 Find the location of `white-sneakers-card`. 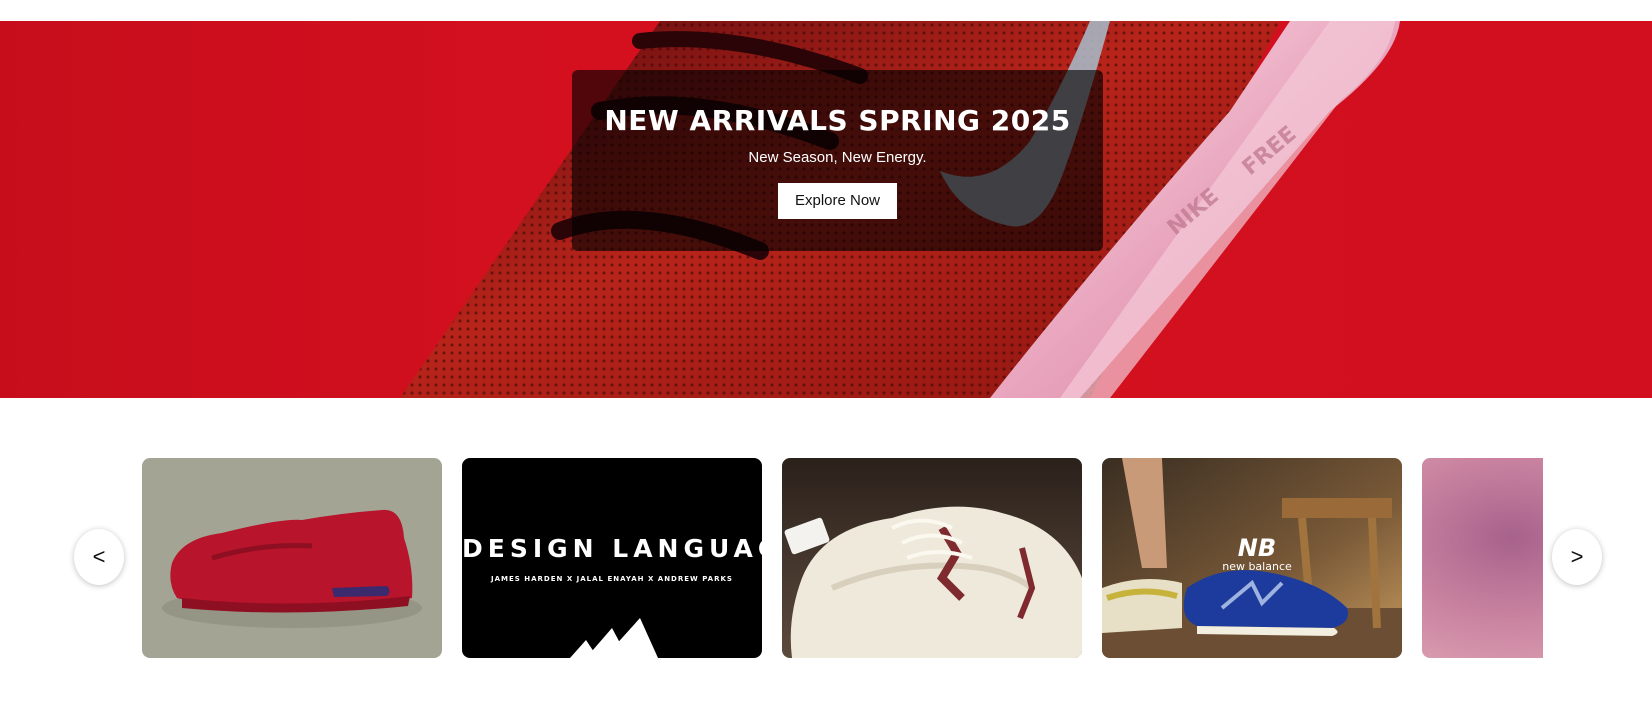

white-sneakers-card is located at coordinates (932, 558).